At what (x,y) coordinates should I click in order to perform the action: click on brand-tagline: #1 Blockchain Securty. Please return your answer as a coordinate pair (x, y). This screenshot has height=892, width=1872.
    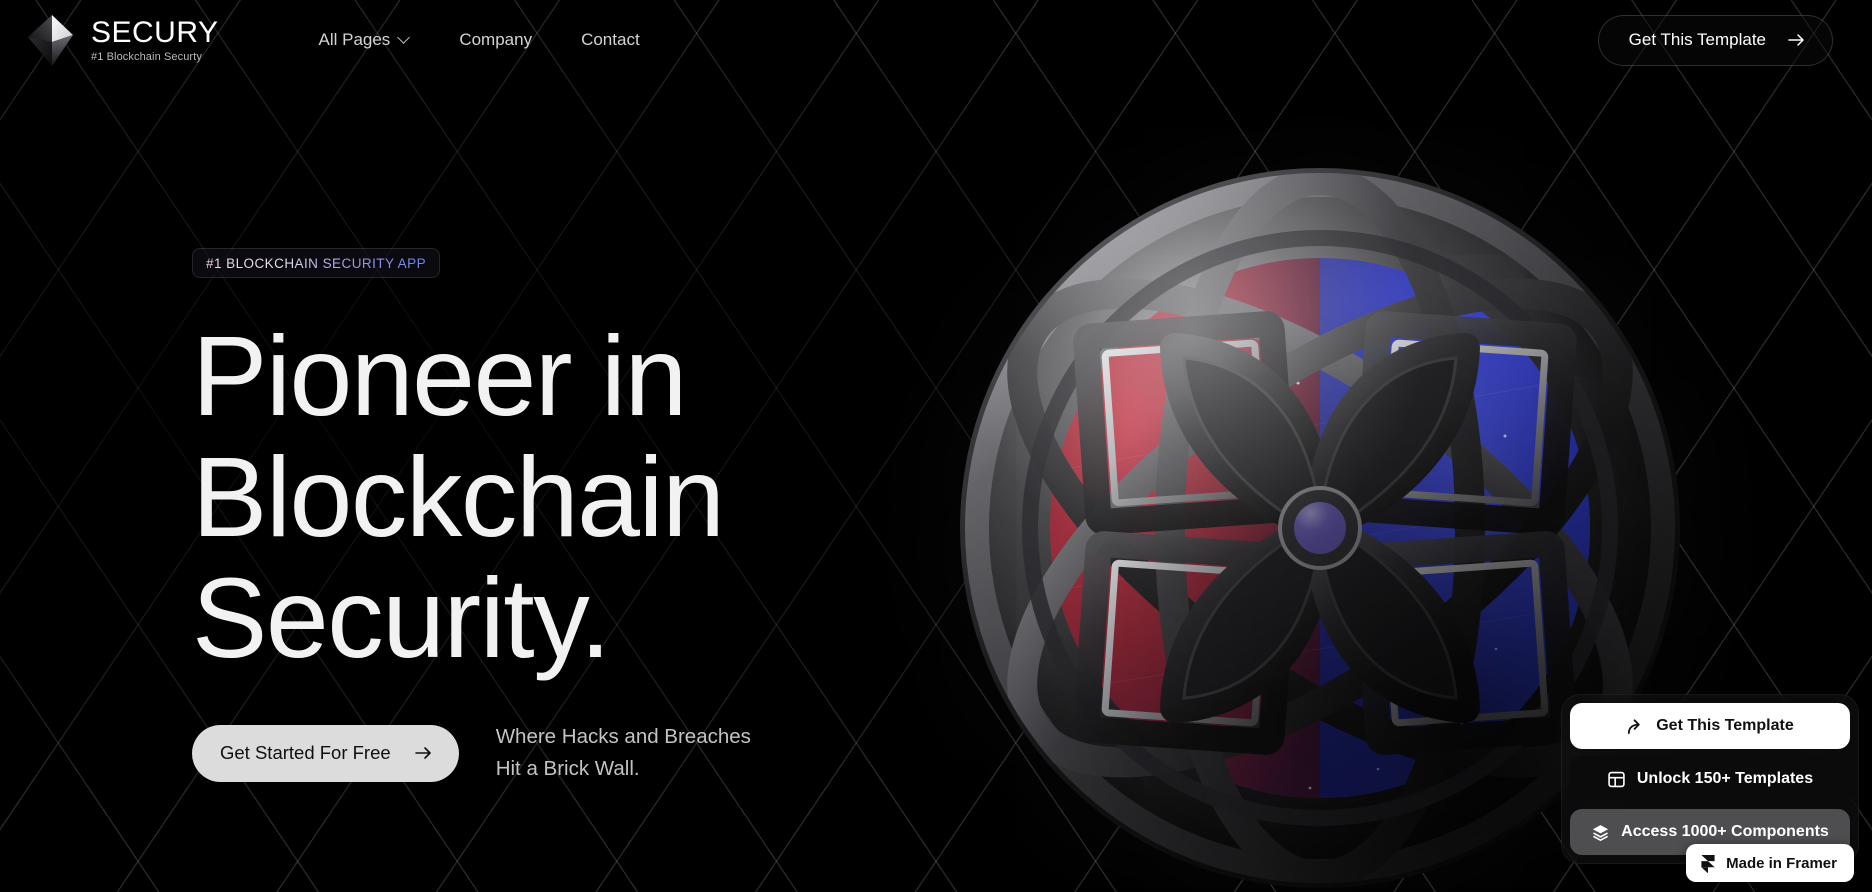
    Looking at the image, I should click on (146, 56).